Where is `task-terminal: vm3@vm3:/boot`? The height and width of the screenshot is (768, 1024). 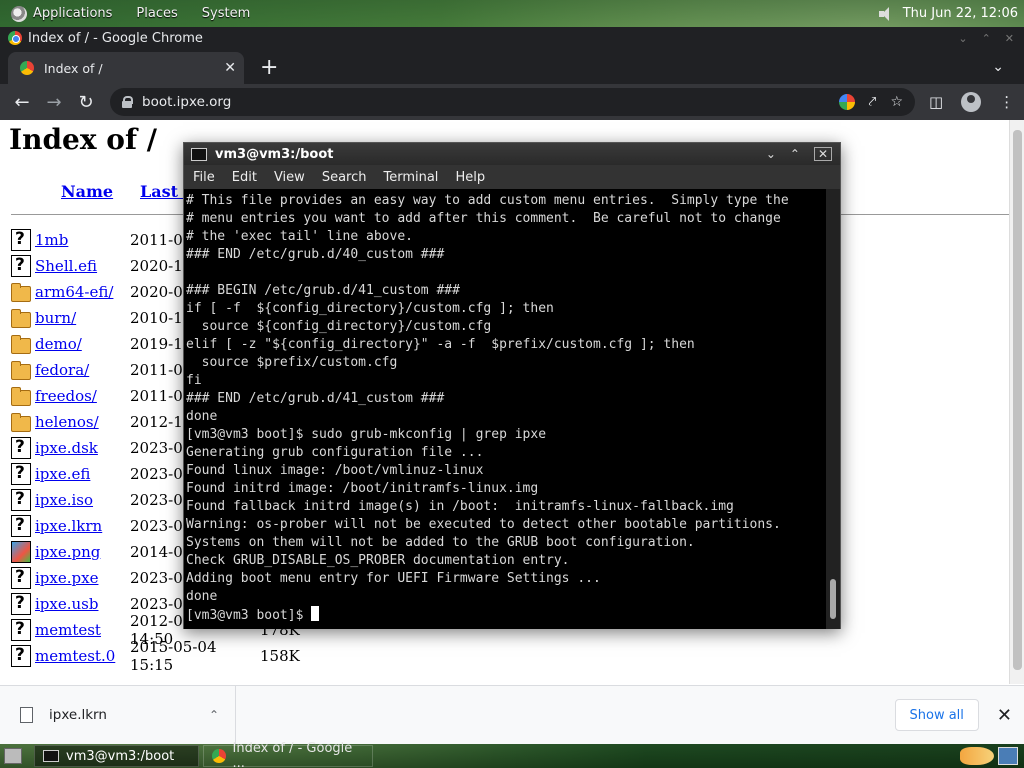 task-terminal: vm3@vm3:/boot is located at coordinates (116, 756).